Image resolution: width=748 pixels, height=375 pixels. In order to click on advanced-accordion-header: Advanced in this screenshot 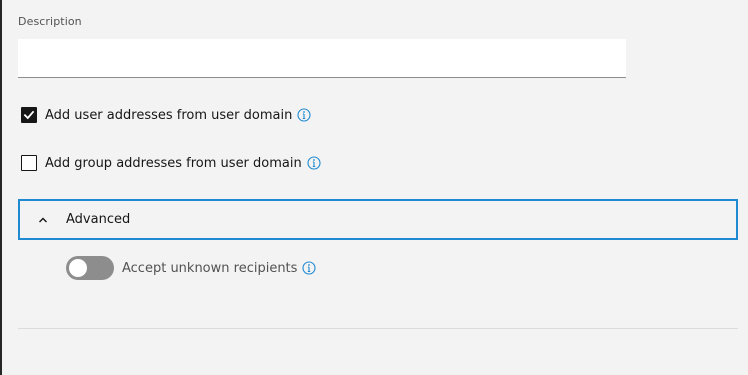, I will do `click(378, 219)`.